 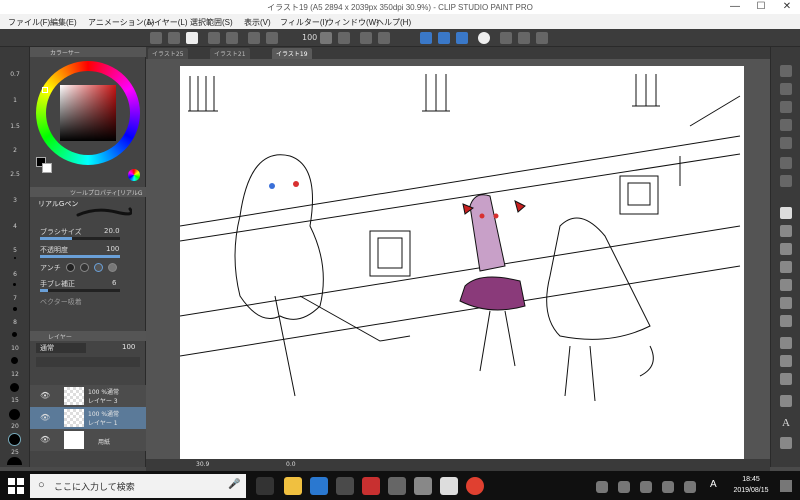 I want to click on brush-size-value: 20.0, so click(x=112, y=231).